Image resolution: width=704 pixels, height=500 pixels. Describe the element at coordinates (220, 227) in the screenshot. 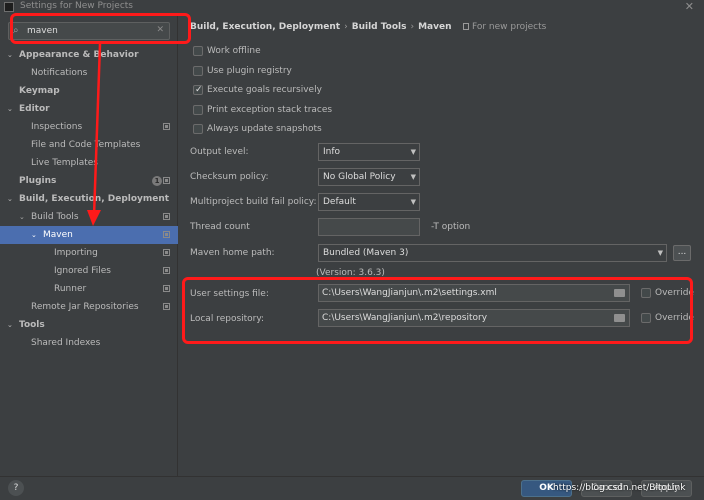

I see `thread-count-label: Thread count` at that location.